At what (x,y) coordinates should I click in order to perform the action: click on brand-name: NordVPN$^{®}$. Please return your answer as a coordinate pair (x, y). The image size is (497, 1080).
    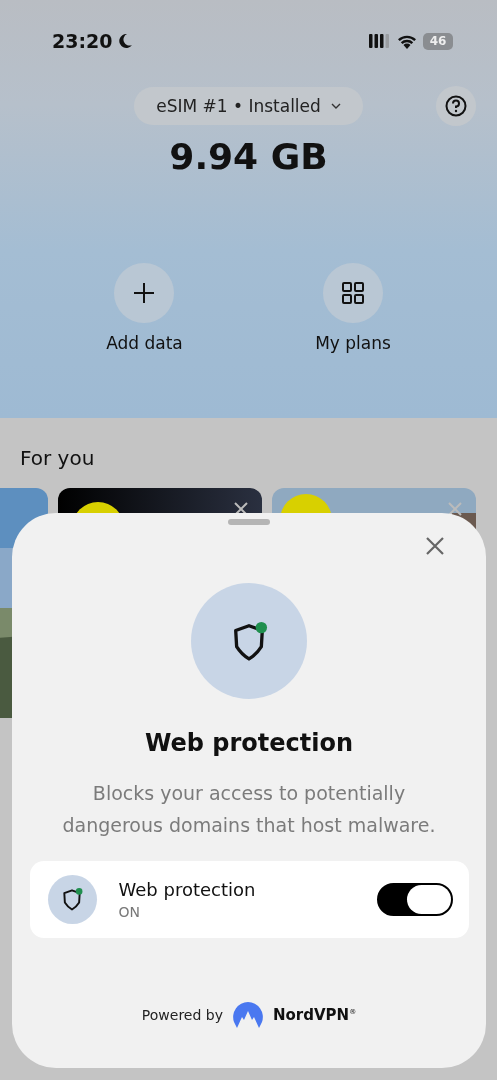
    Looking at the image, I should click on (315, 1015).